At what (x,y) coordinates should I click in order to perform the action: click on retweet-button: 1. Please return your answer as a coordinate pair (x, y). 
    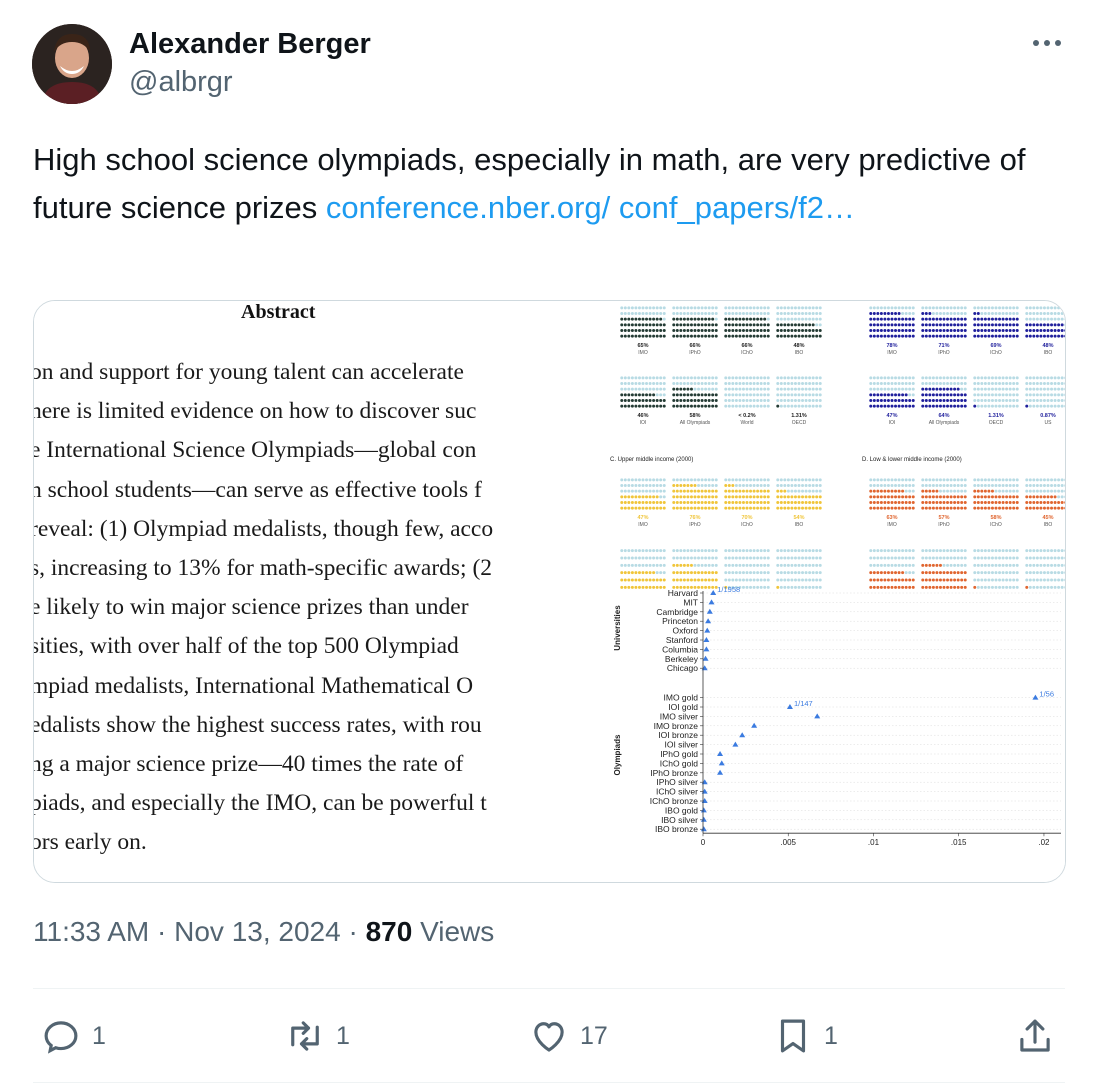
    Looking at the image, I should click on (317, 1036).